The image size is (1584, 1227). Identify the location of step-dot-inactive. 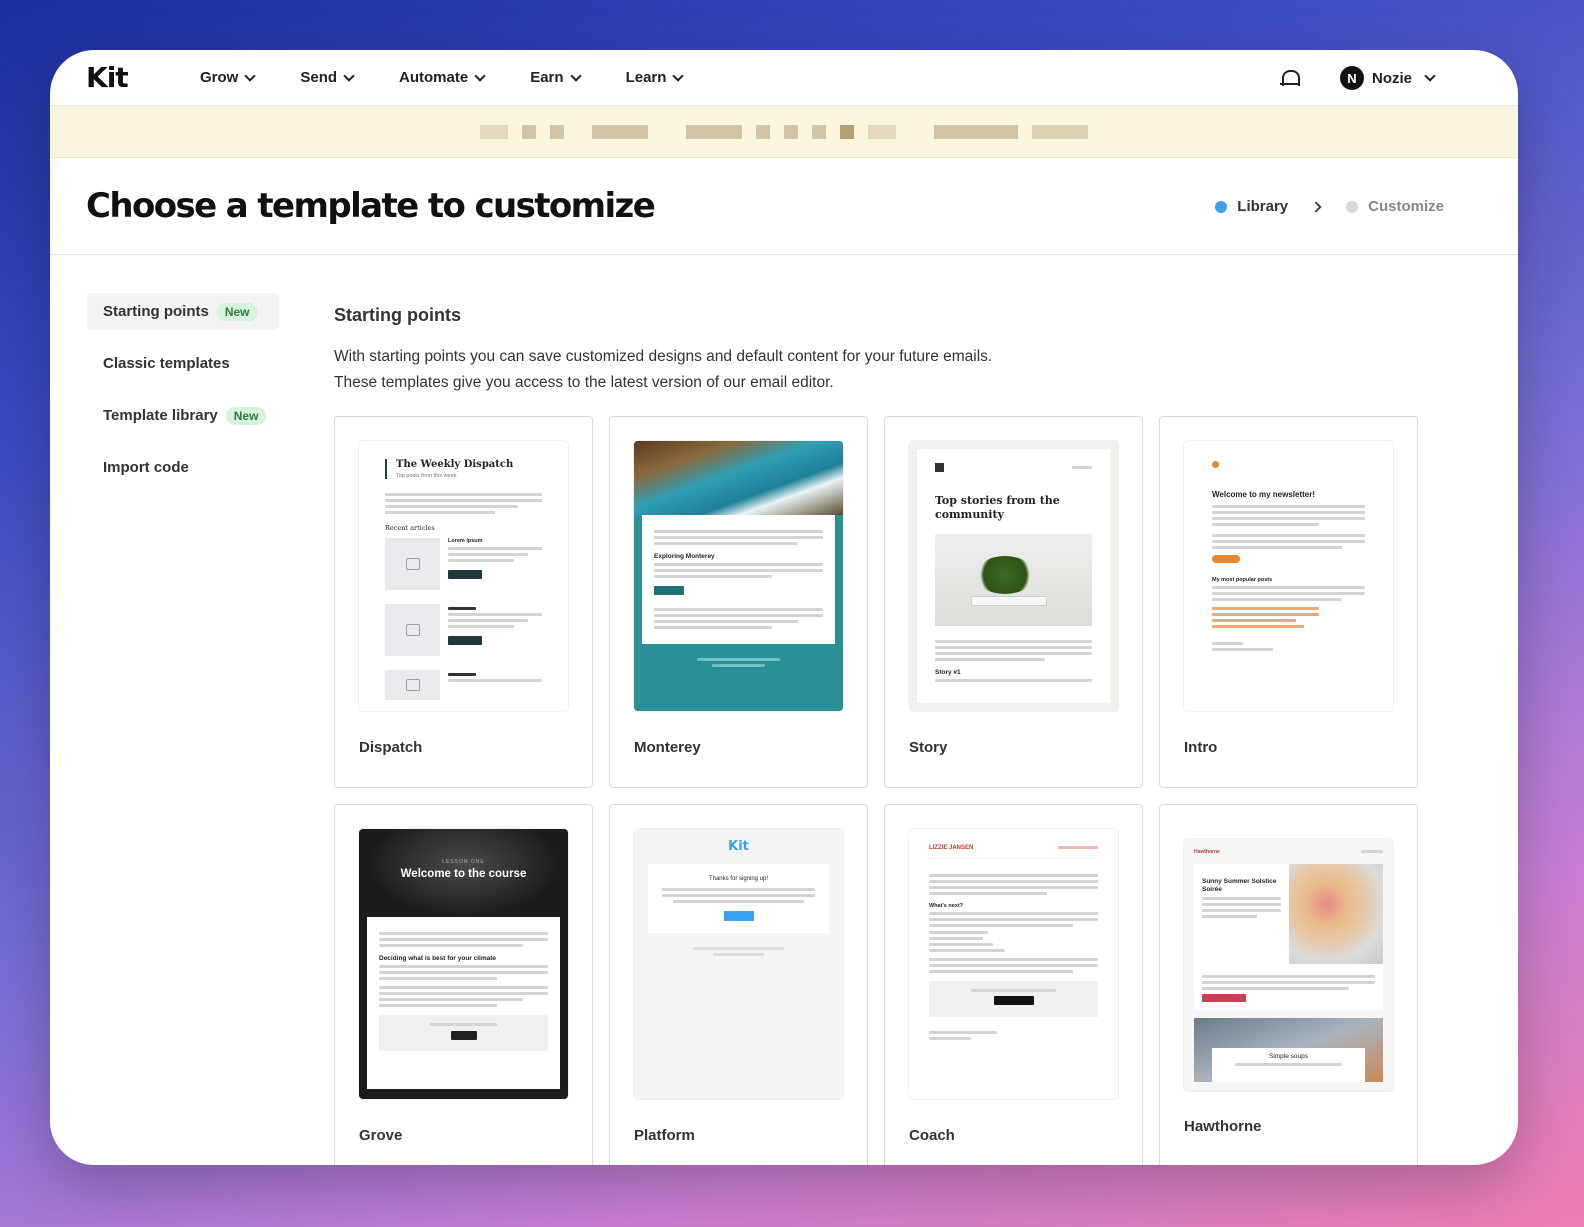
(1352, 206).